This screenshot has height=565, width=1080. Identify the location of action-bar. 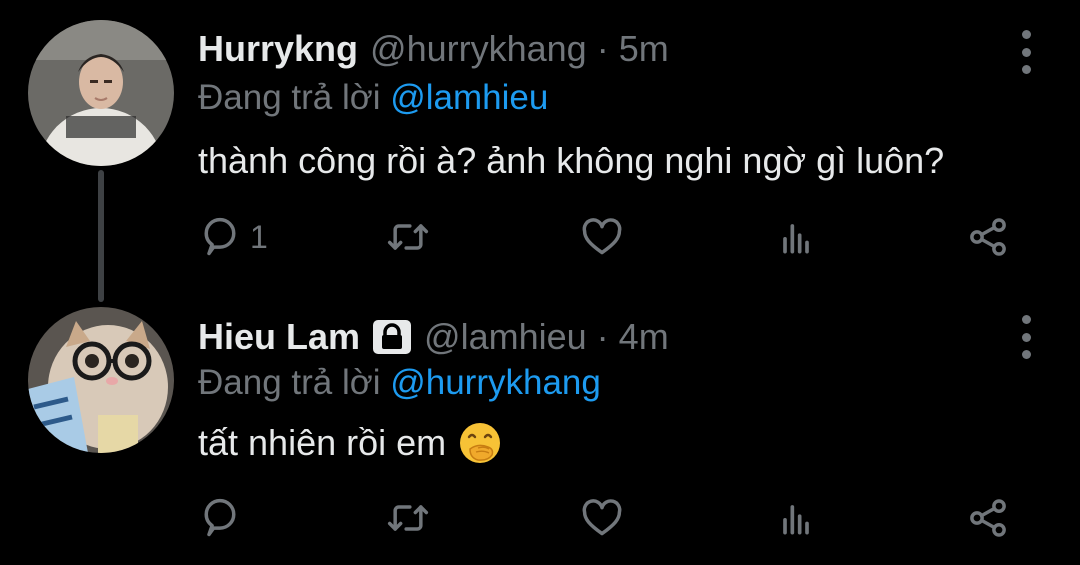
(540, 518).